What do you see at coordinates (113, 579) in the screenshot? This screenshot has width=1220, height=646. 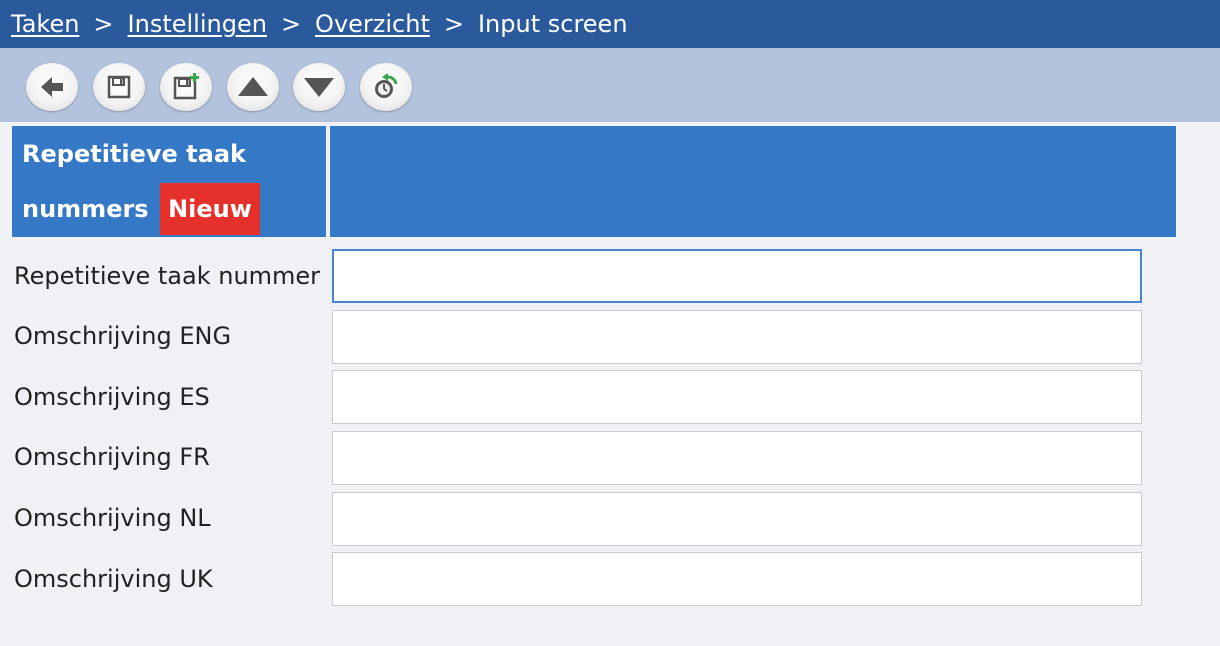 I see `field-label-omschrijving-uk: Omschrijving UK` at bounding box center [113, 579].